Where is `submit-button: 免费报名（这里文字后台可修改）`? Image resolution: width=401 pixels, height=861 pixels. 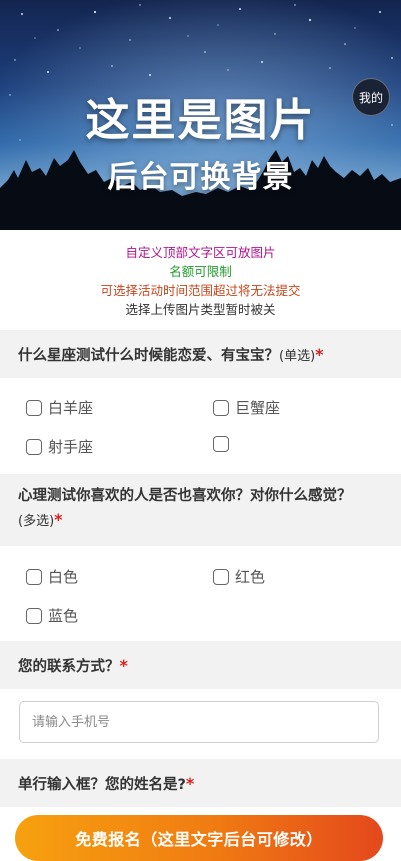
submit-button: 免费报名（这里文字后台可修改） is located at coordinates (199, 838).